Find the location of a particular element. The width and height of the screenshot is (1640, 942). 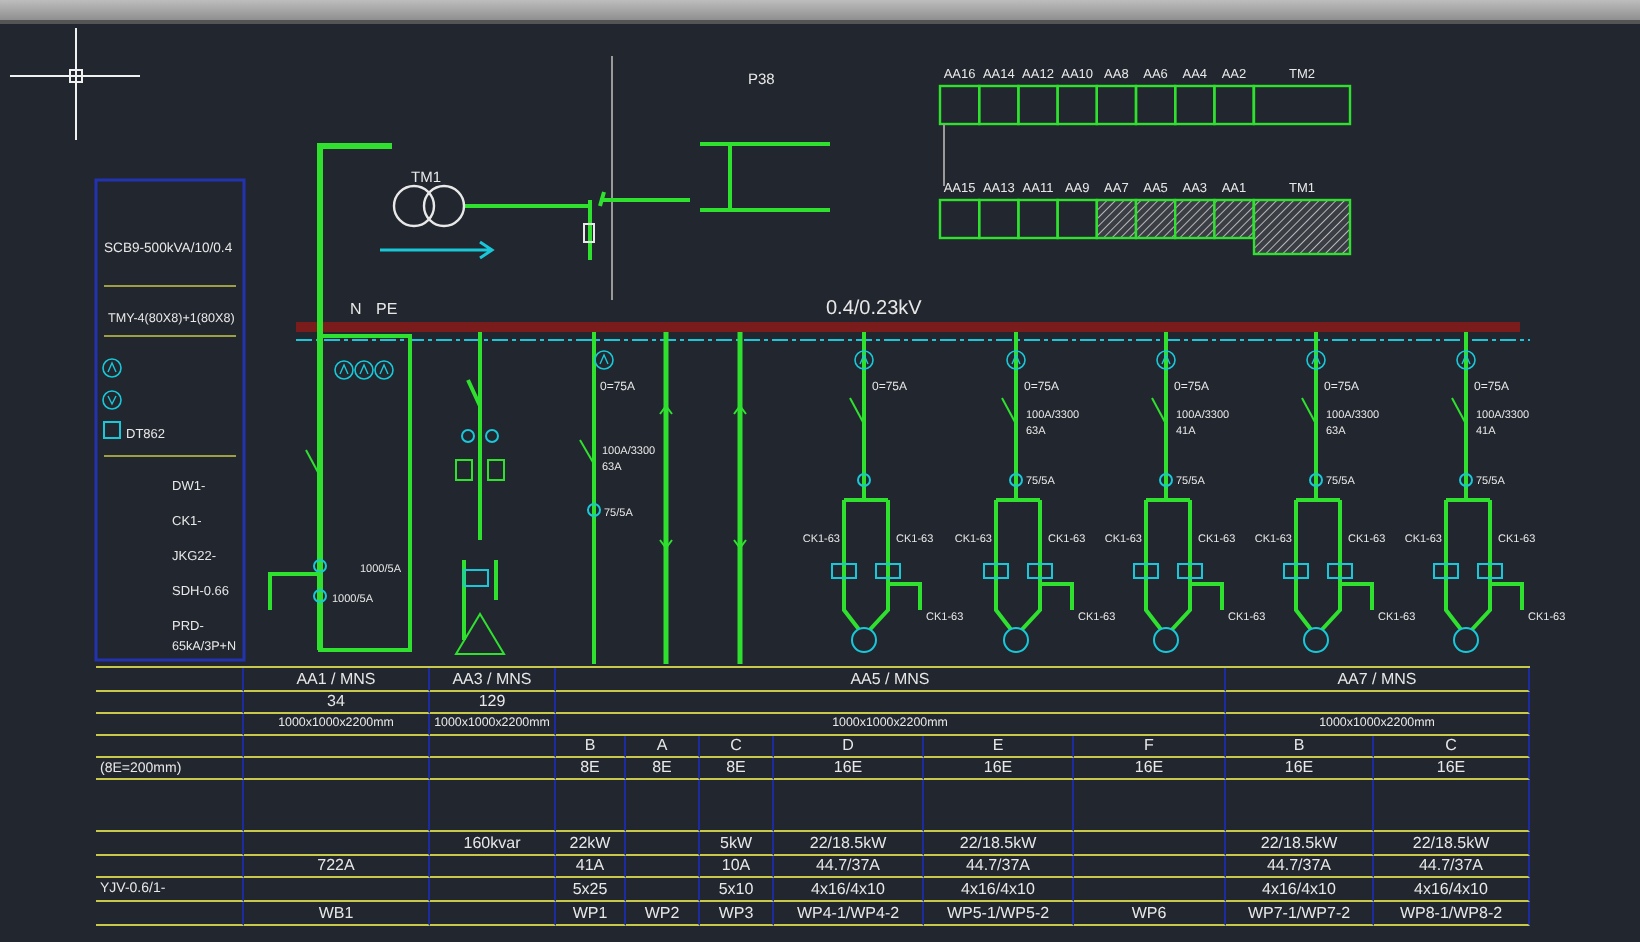

table-cell: AA1 / MNS is located at coordinates (337, 680).